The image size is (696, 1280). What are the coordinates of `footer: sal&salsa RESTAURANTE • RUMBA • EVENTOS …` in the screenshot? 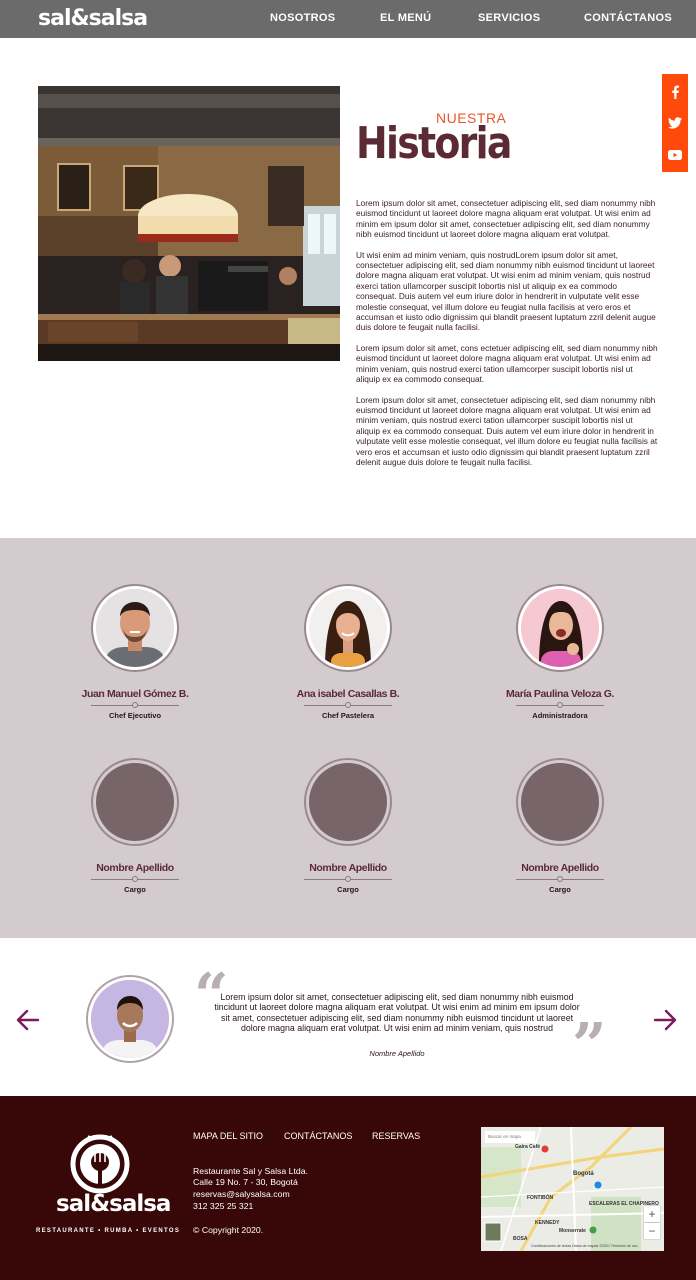 It's located at (348, 1188).